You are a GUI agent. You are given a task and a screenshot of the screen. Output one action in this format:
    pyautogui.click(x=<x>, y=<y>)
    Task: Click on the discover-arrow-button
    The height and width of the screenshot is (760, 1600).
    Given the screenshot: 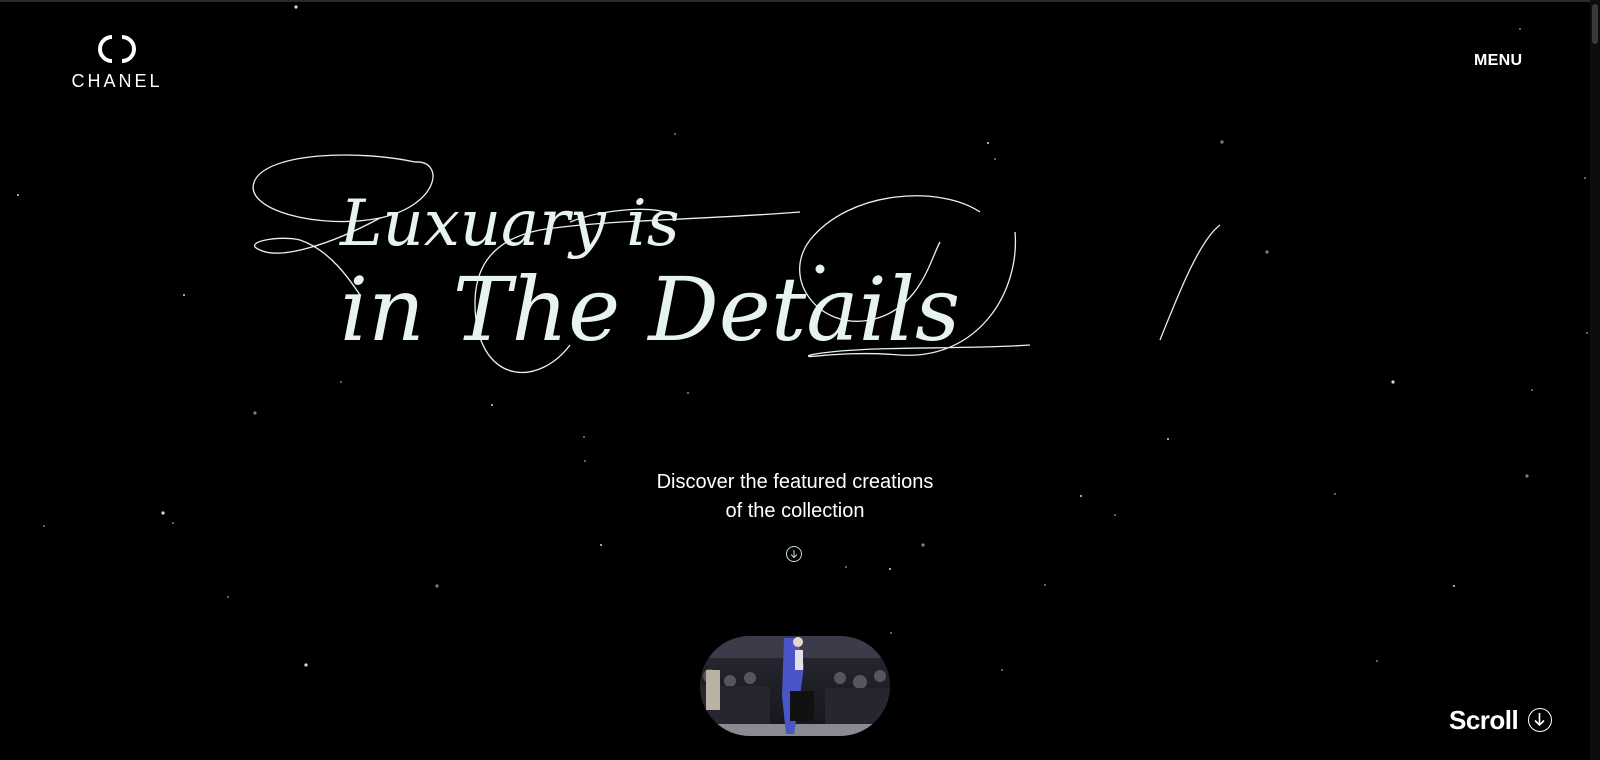 What is the action you would take?
    pyautogui.click(x=794, y=554)
    